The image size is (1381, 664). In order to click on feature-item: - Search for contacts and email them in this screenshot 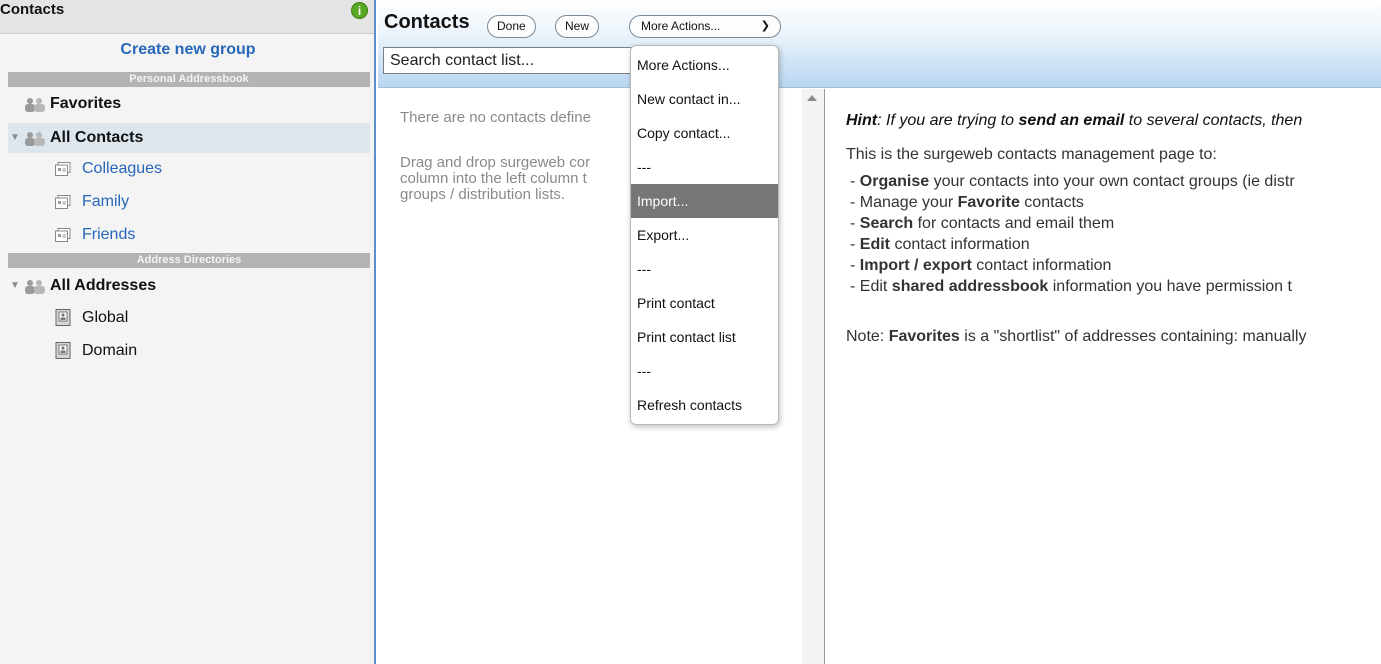, I will do `click(982, 223)`.